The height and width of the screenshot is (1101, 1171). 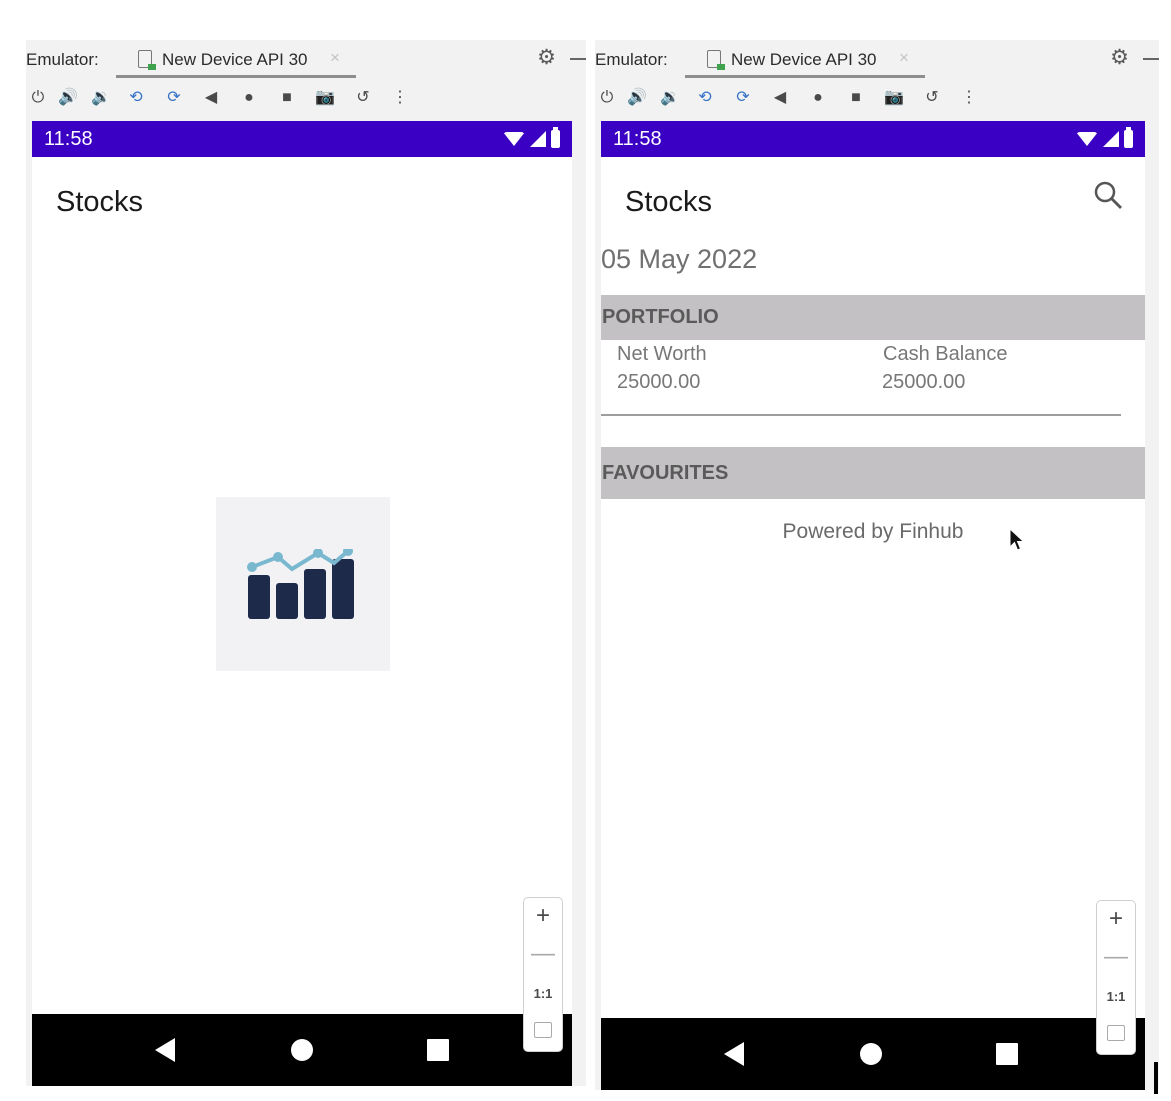 I want to click on mouse-pointer-icon, so click(x=1017, y=539).